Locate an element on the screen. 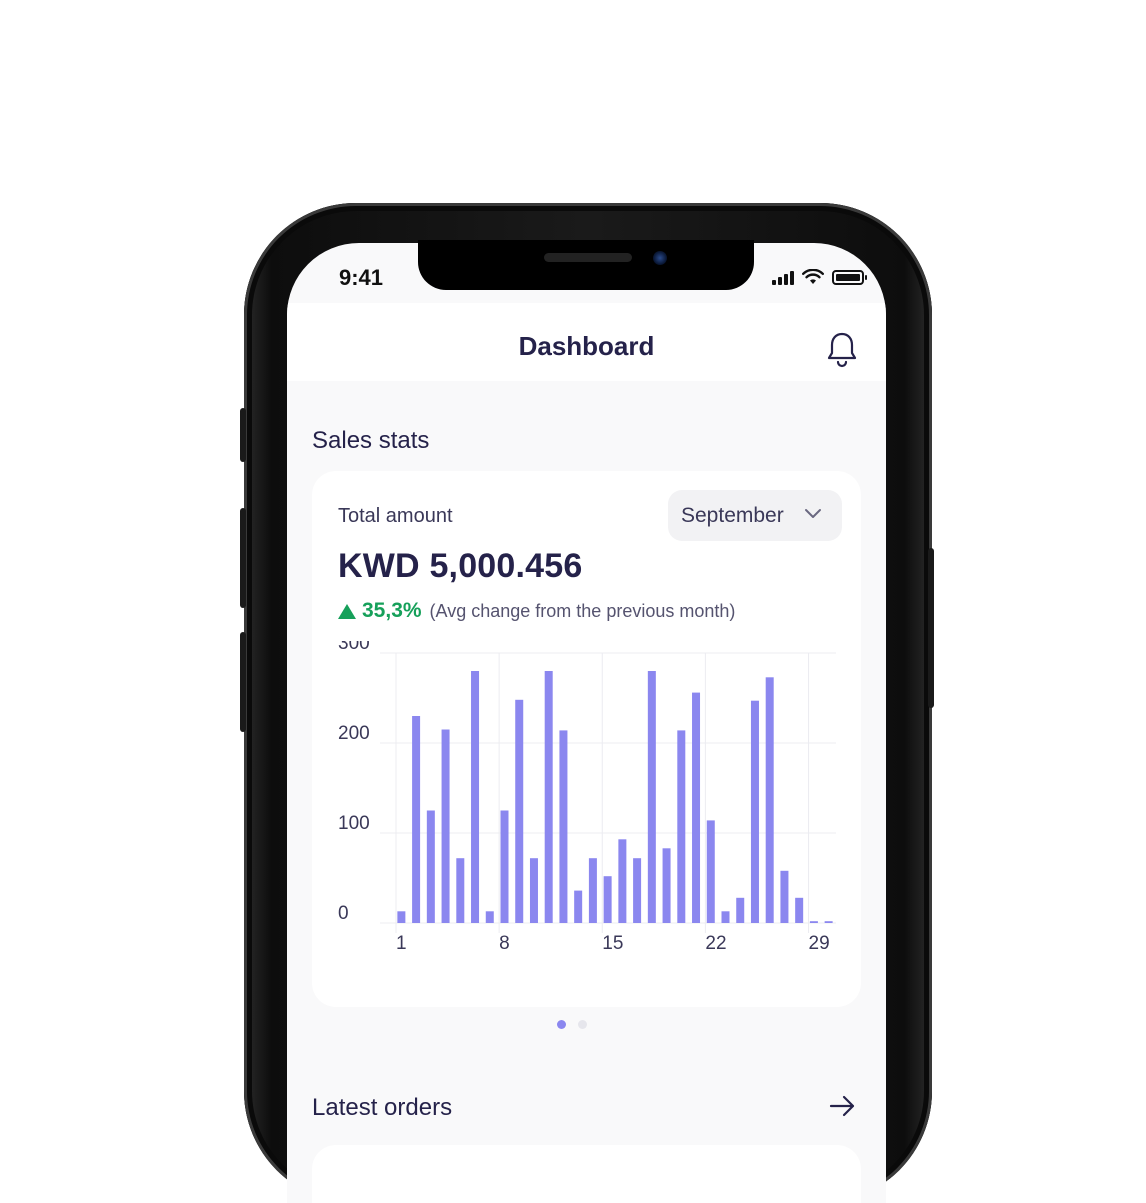 This screenshot has width=1146, height=1203. volume-down-button is located at coordinates (243, 682).